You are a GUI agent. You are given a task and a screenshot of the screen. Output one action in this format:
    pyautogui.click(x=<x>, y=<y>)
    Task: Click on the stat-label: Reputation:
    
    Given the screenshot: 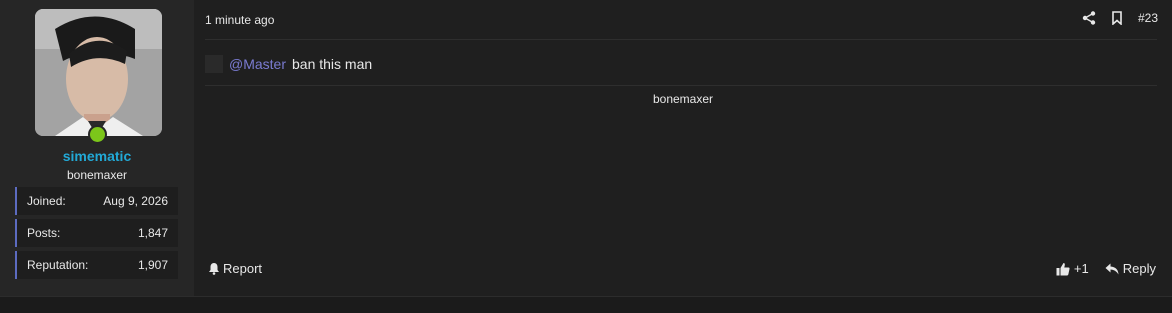 What is the action you would take?
    pyautogui.click(x=58, y=265)
    